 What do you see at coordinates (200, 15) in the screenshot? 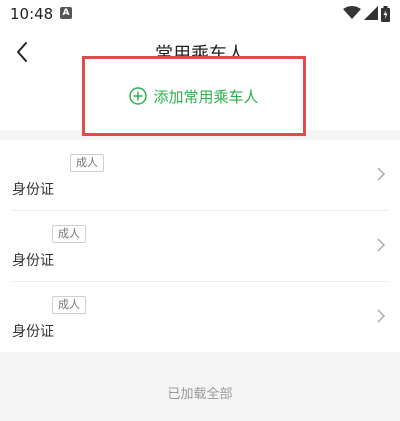
I see `status-bar: 10:48 A` at bounding box center [200, 15].